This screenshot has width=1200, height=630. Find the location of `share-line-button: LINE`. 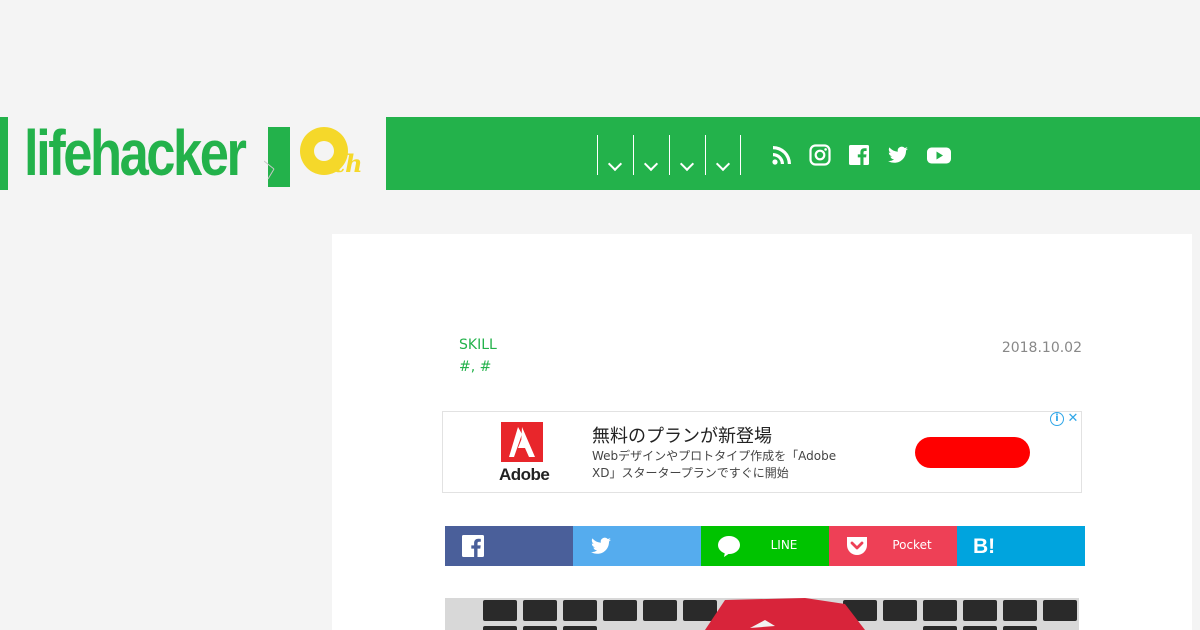

share-line-button: LINE is located at coordinates (765, 546).